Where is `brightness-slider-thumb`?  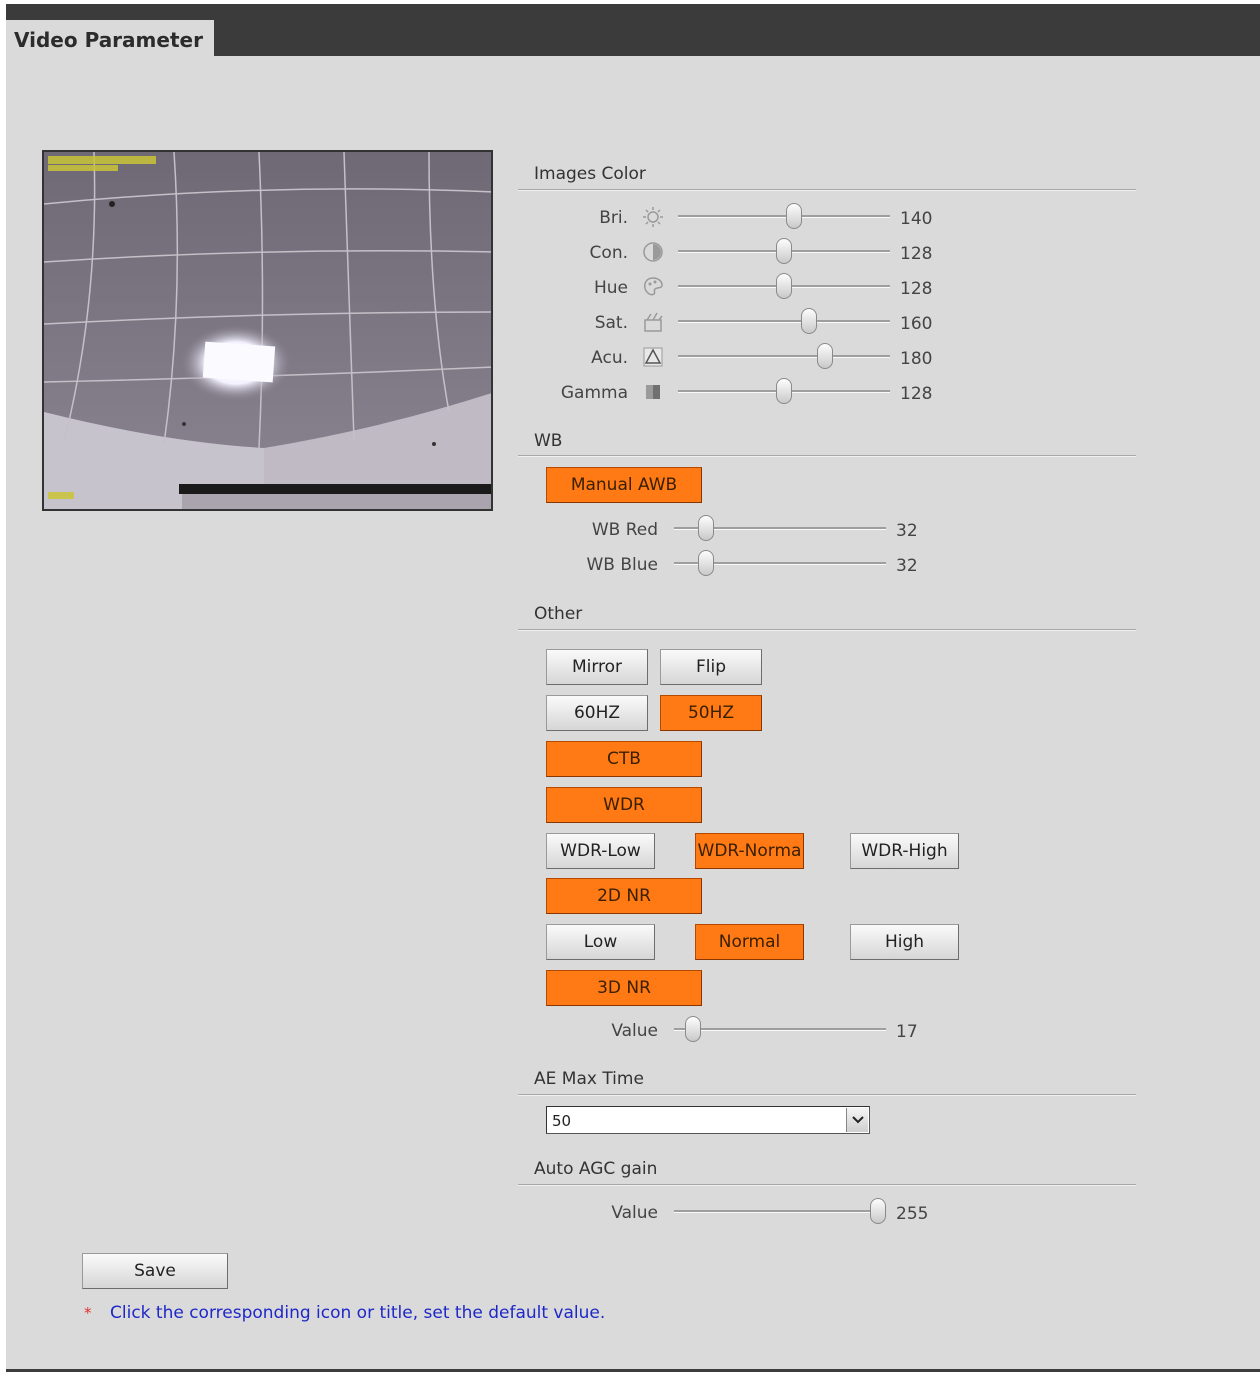 brightness-slider-thumb is located at coordinates (794, 216).